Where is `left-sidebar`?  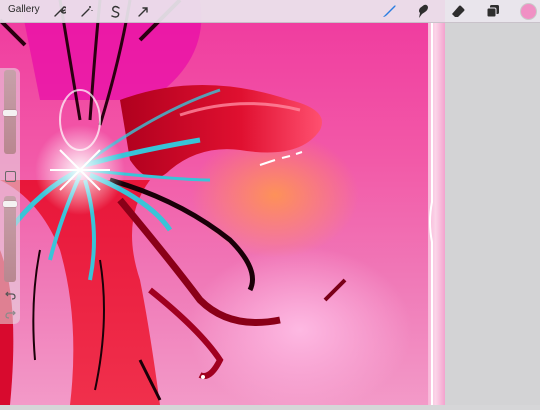 left-sidebar is located at coordinates (10, 196).